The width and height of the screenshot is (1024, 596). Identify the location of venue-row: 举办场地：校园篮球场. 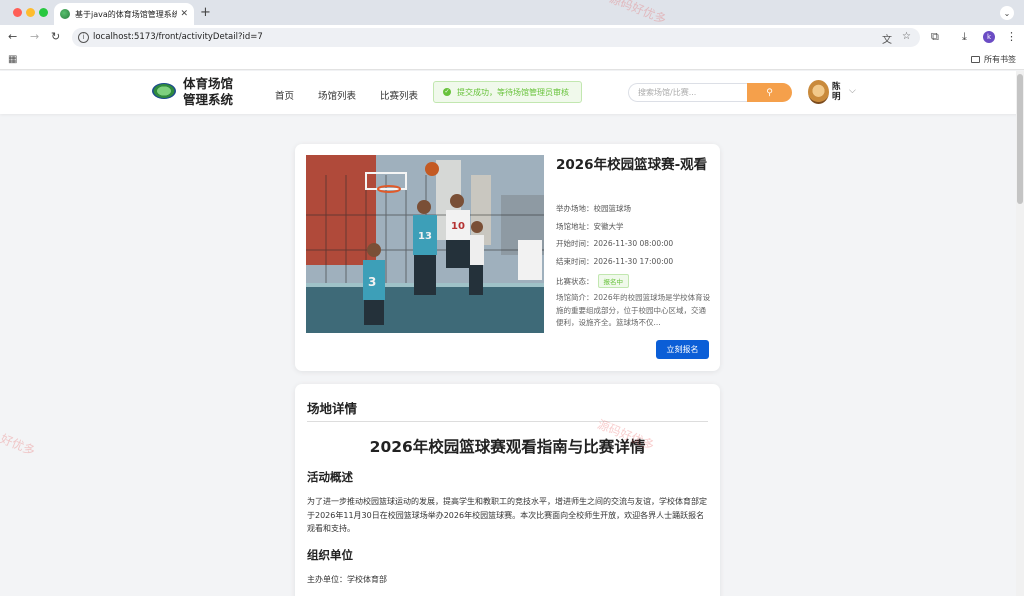
(593, 208).